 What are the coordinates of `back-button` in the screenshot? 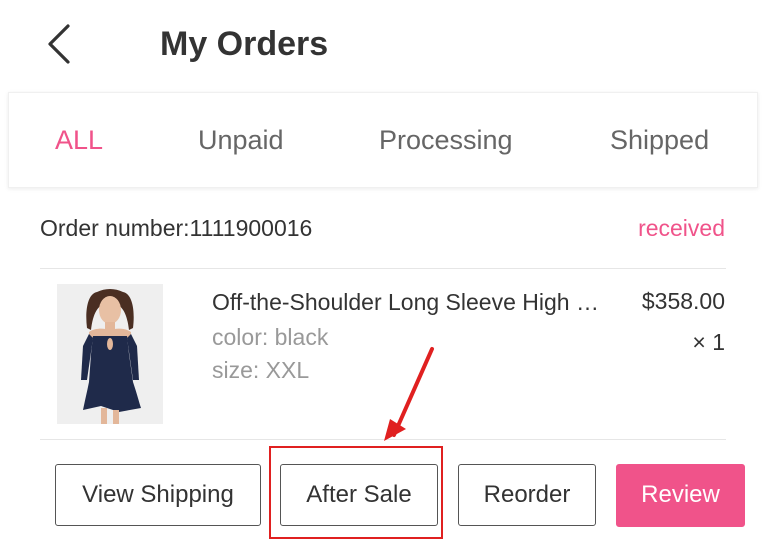 It's located at (60, 44).